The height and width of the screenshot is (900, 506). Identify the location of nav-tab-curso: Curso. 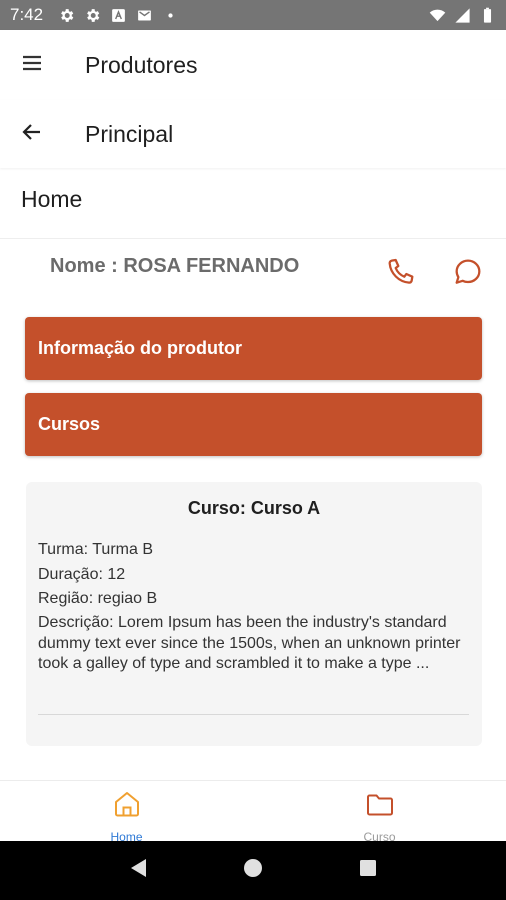
(379, 812).